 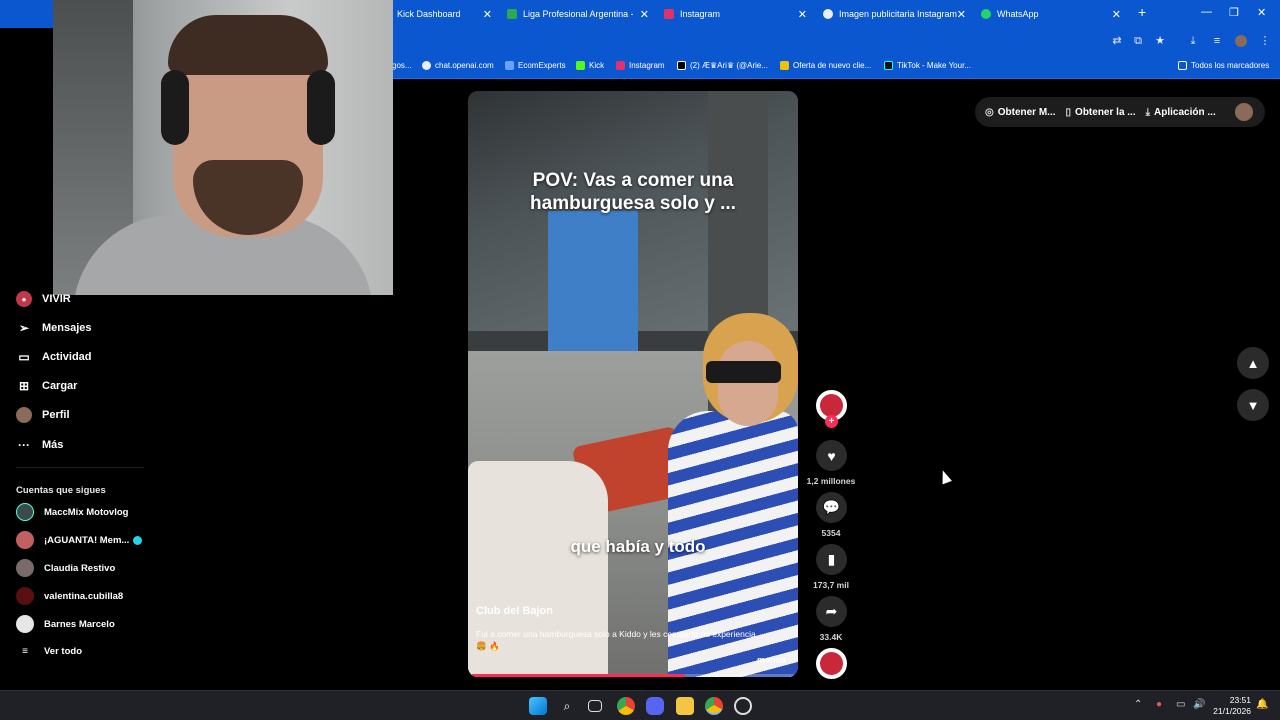 What do you see at coordinates (512, 14) in the screenshot?
I see `liga-icon` at bounding box center [512, 14].